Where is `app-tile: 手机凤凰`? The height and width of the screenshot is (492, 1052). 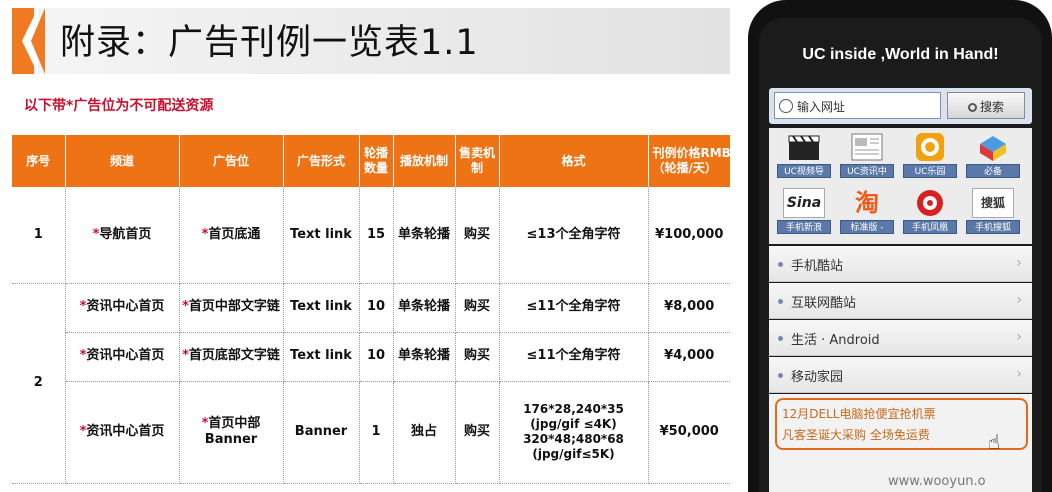 app-tile: 手机凤凰 is located at coordinates (930, 213).